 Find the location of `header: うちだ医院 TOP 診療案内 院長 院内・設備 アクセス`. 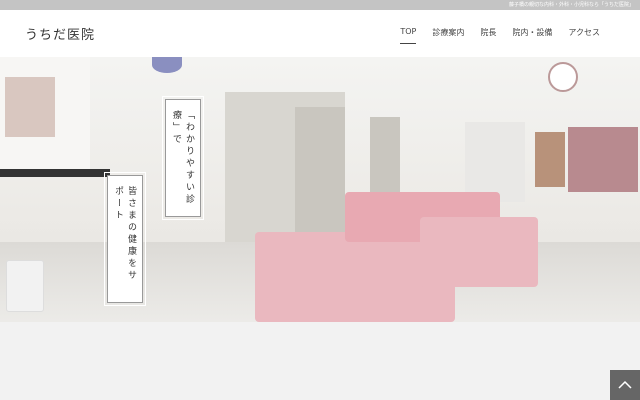

header: うちだ医院 TOP 診療案内 院長 院内・設備 アクセス is located at coordinates (320, 33).